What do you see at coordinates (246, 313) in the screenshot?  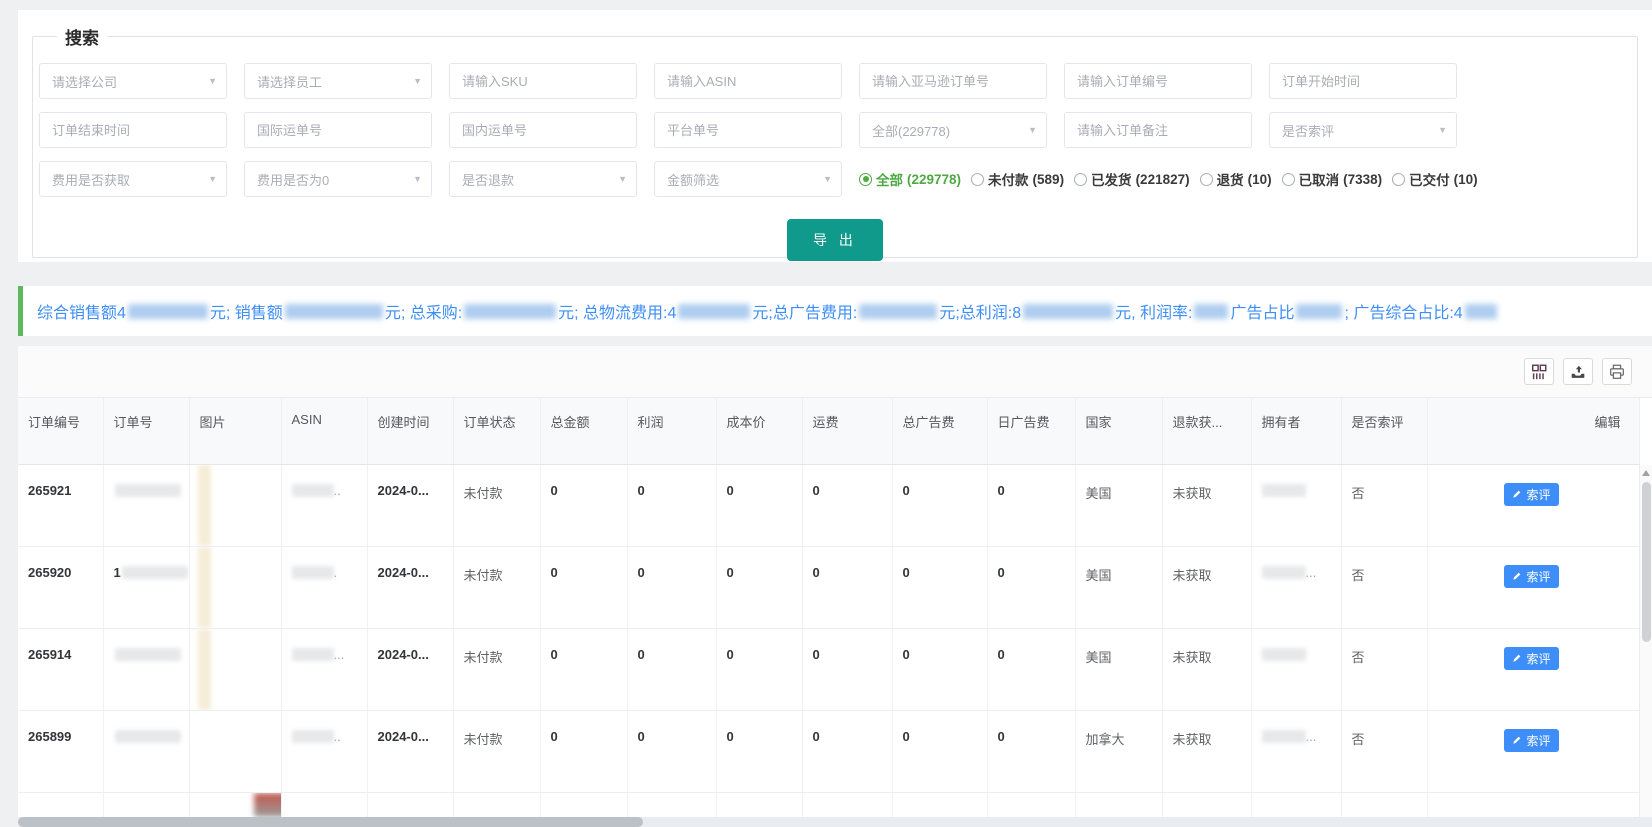 I see `summary-text: 元; 销售额` at bounding box center [246, 313].